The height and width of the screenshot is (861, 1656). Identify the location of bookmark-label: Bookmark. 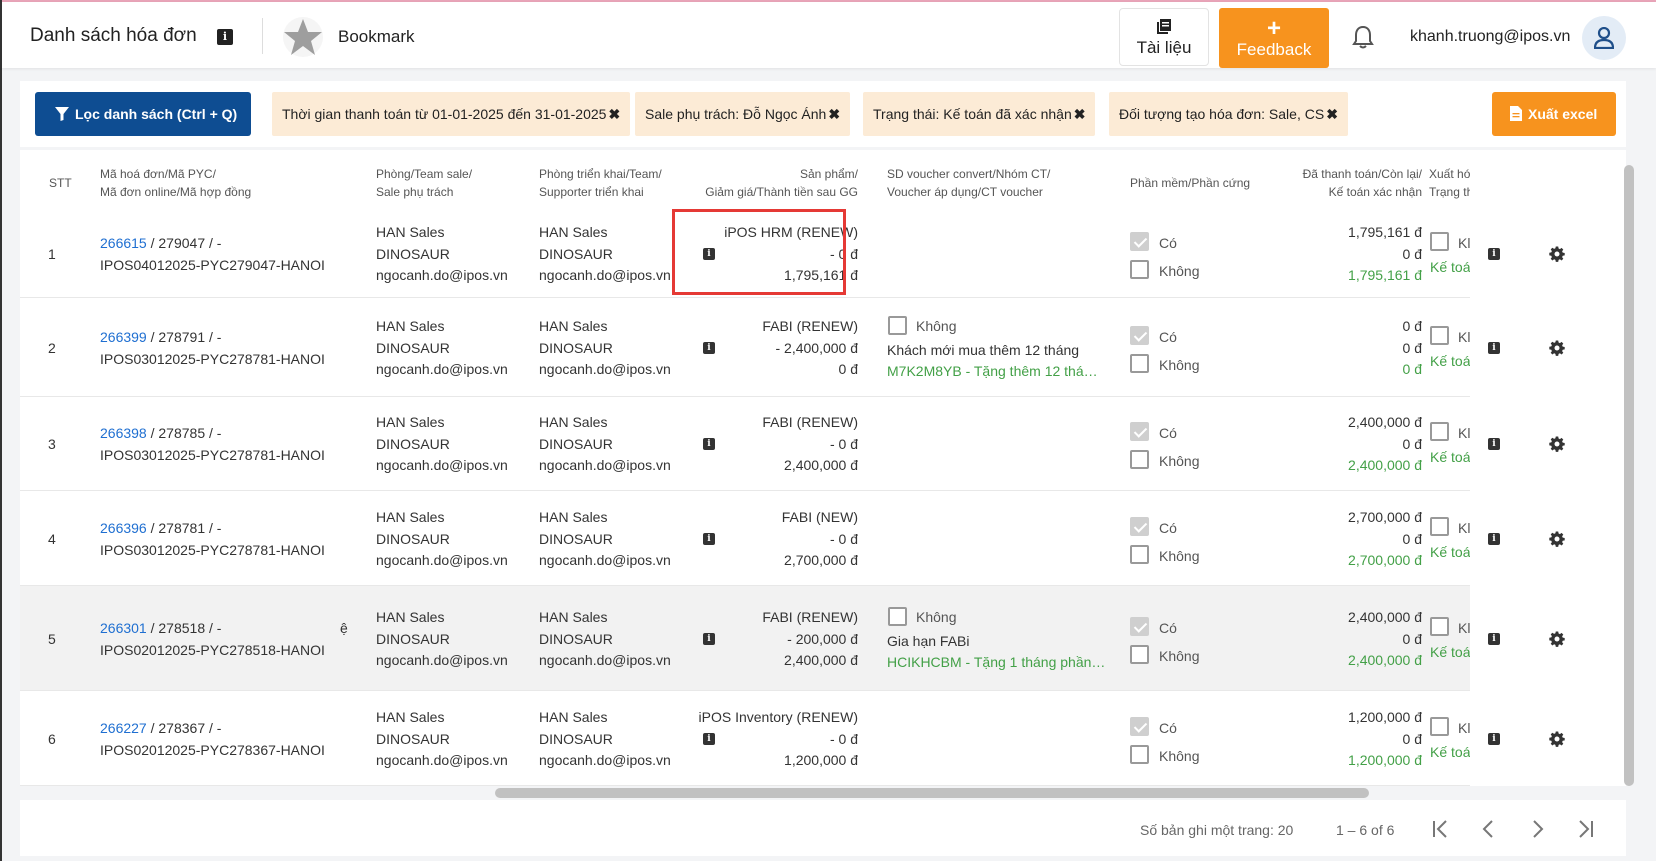
(376, 37).